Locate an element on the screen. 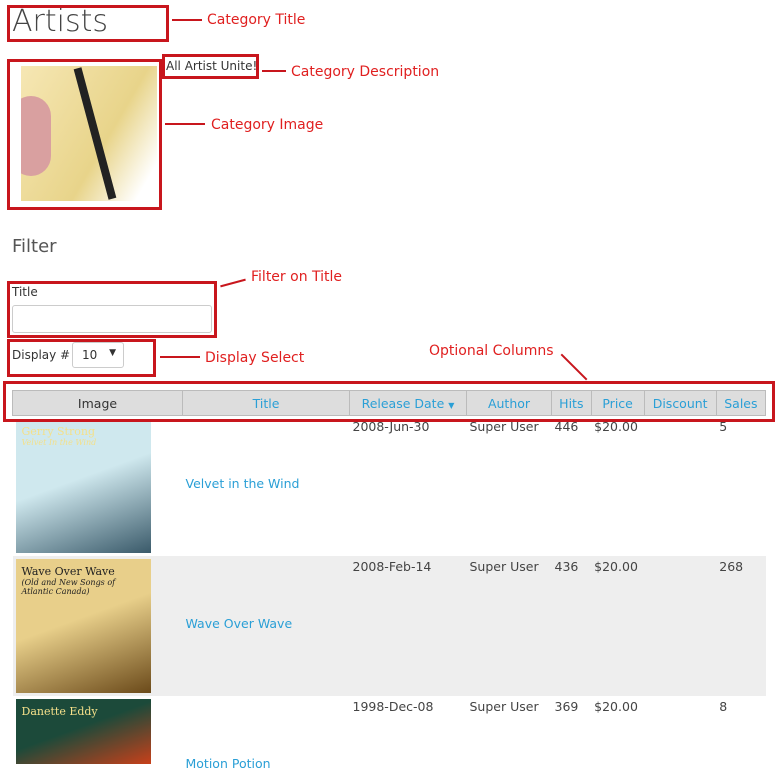  hits: 369 is located at coordinates (566, 706).